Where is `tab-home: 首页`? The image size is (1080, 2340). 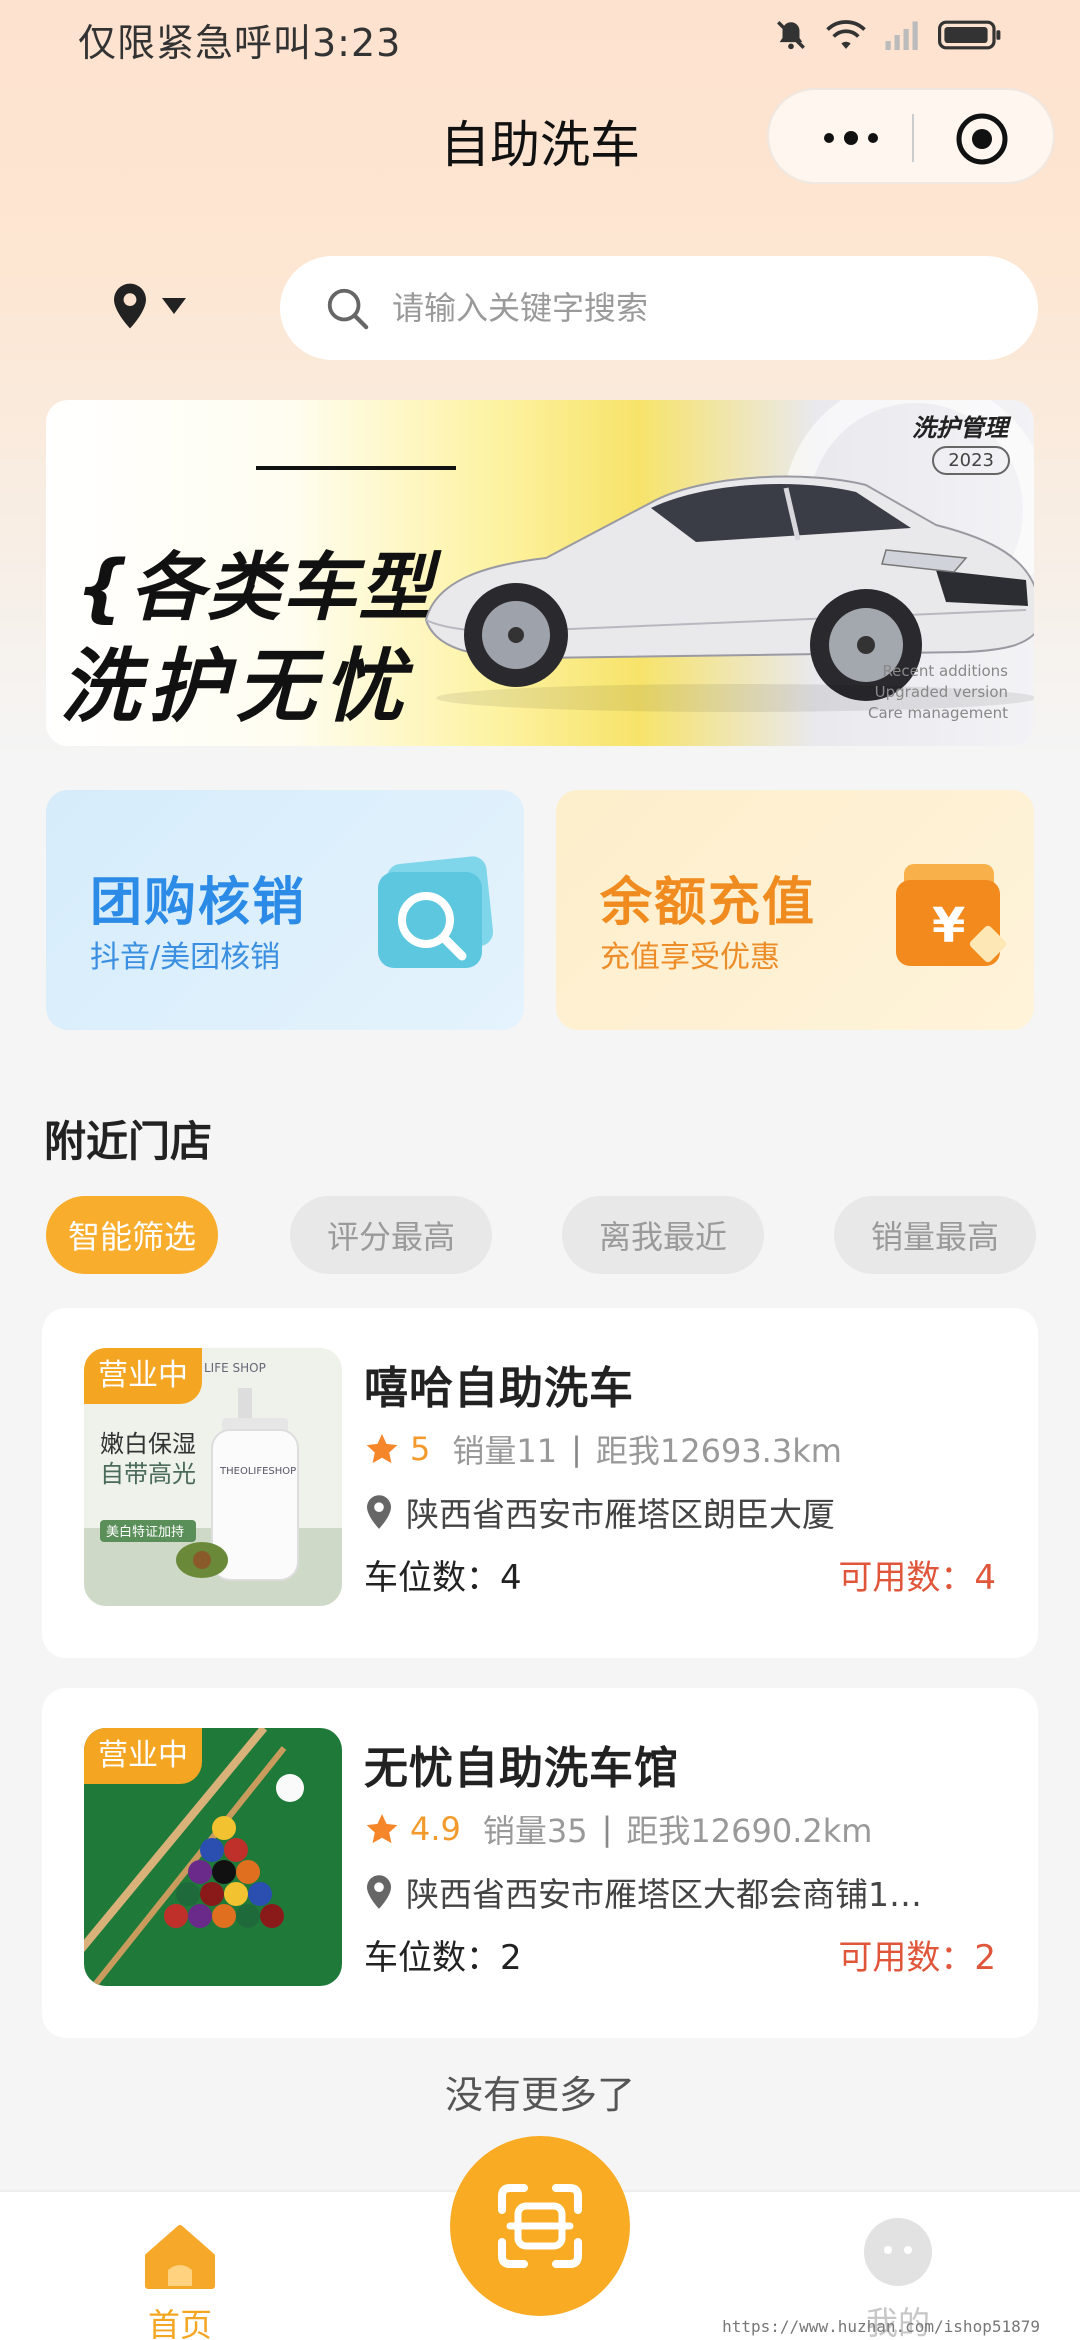 tab-home: 首页 is located at coordinates (180, 2281).